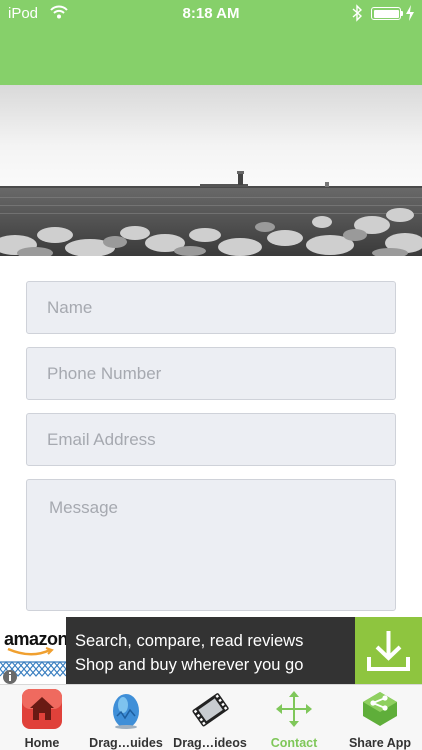 This screenshot has width=422, height=750. I want to click on video-icon, so click(210, 710).